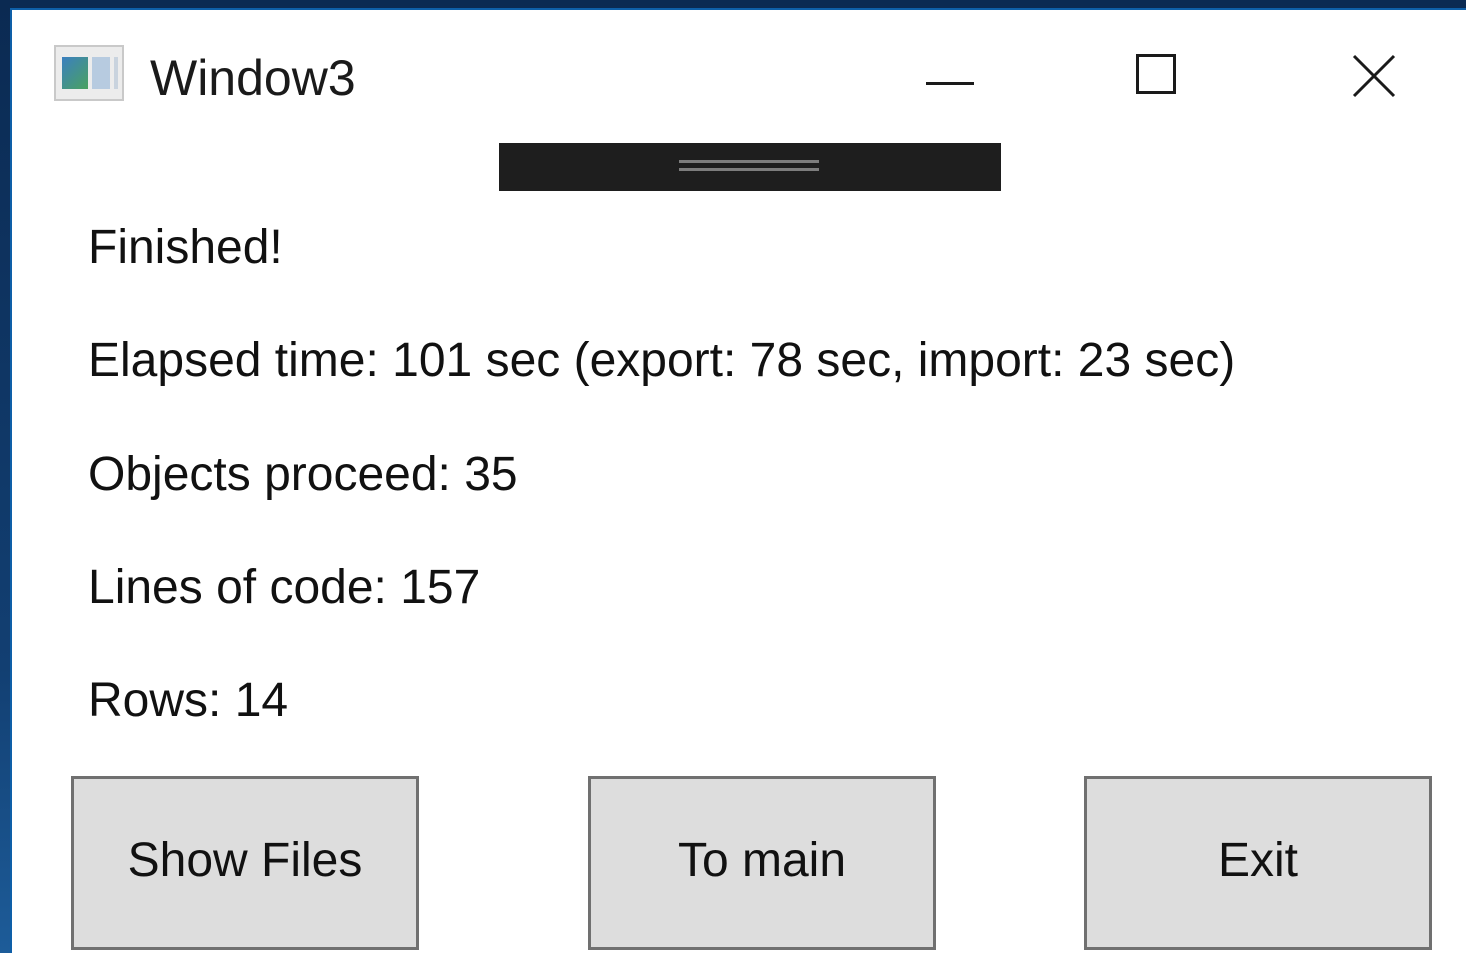  I want to click on title-bar: Window3, so click(739, 76).